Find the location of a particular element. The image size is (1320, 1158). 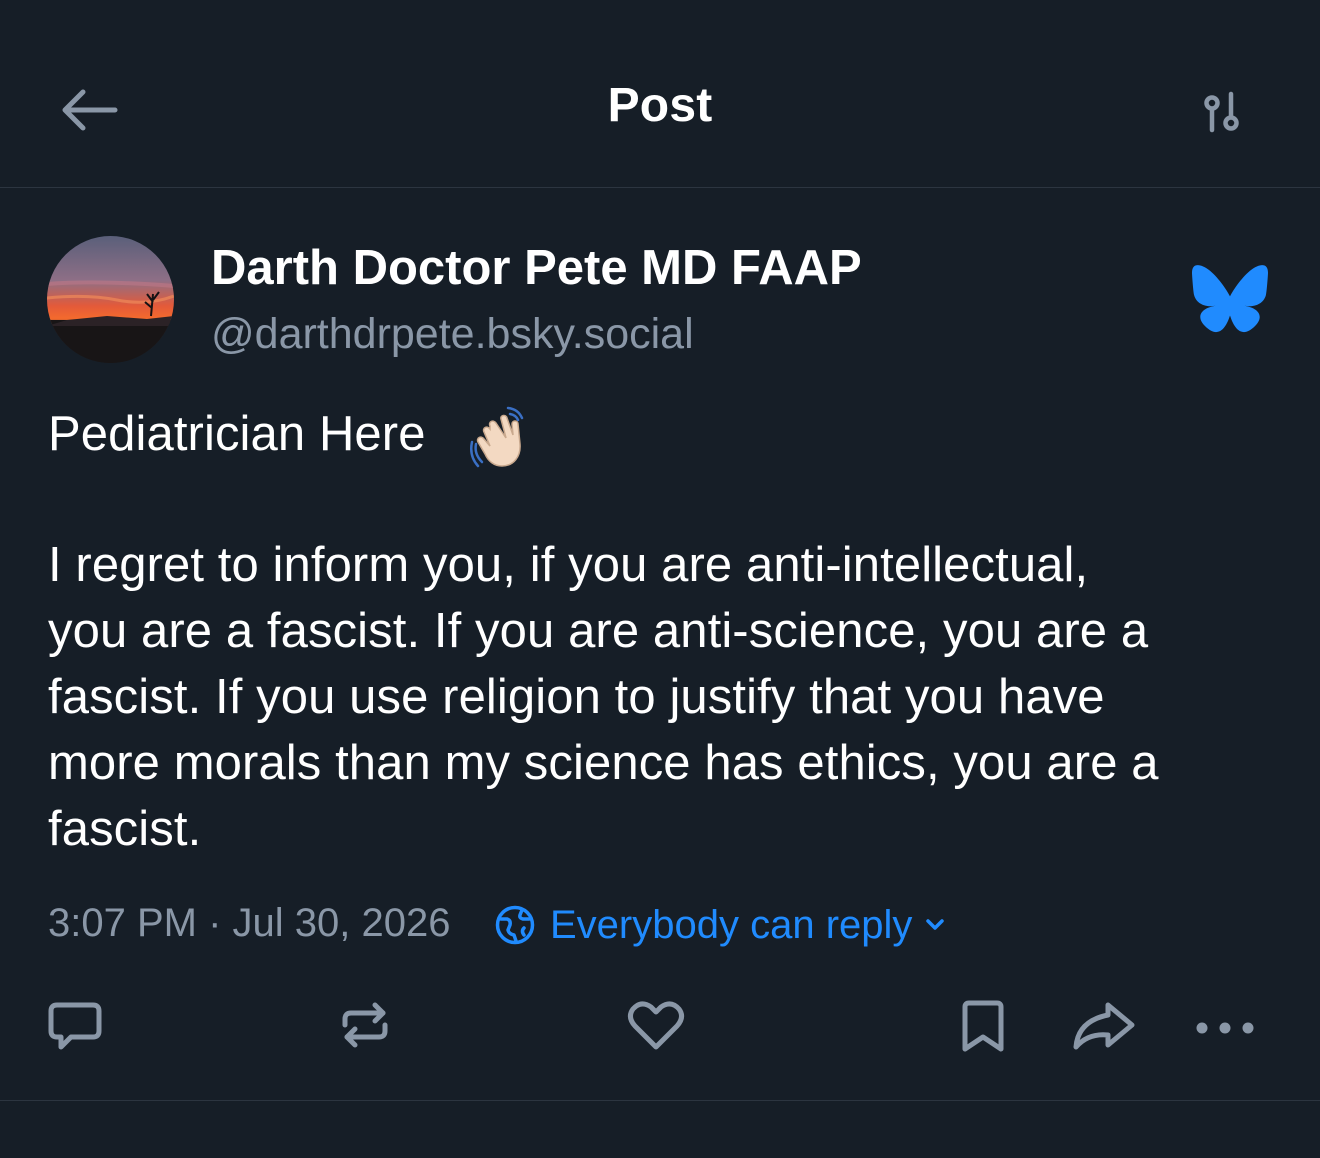

more-options-button is located at coordinates (1223, 1025).